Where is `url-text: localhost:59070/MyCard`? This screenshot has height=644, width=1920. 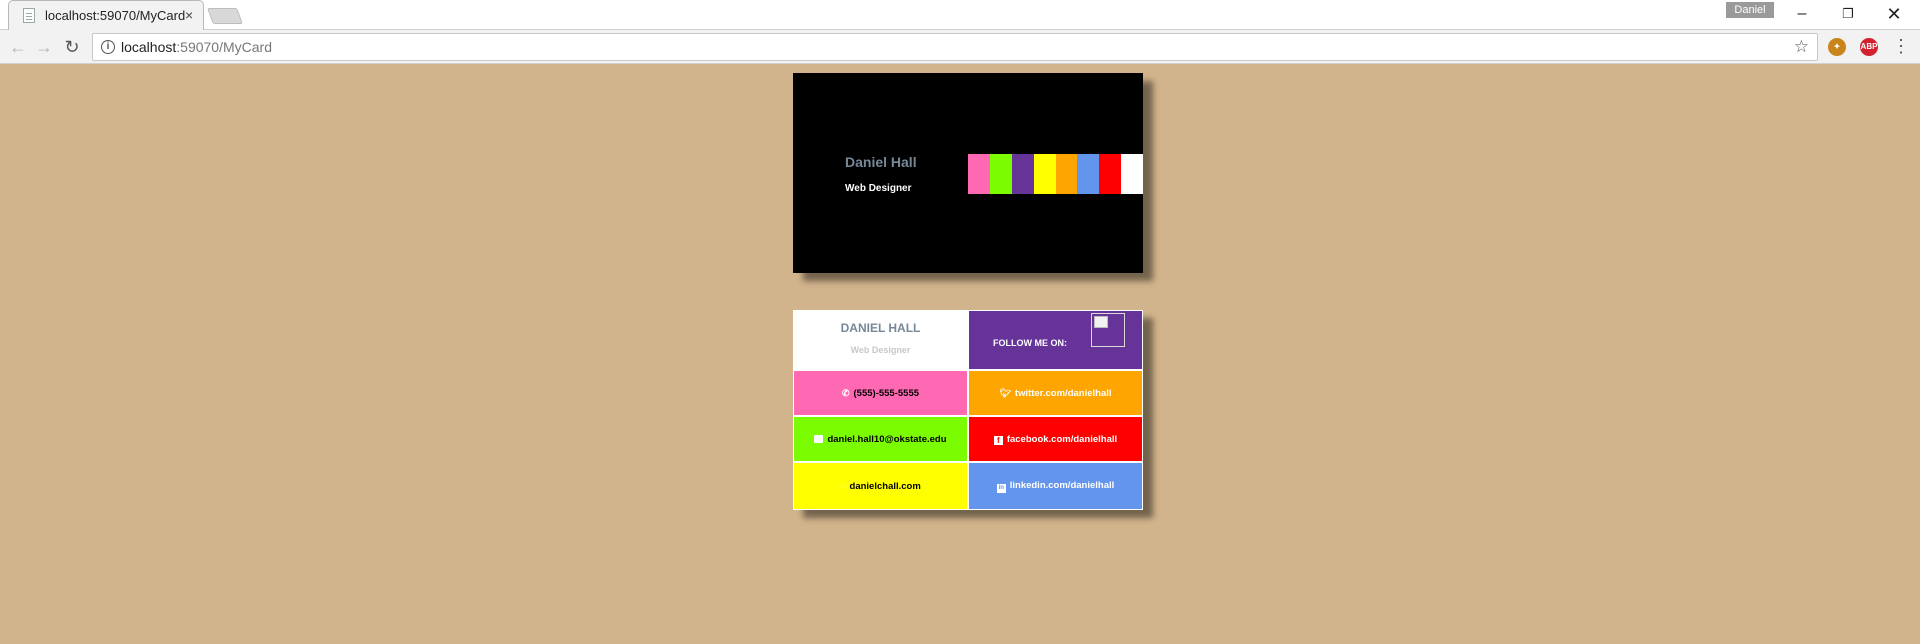
url-text: localhost:59070/MyCard is located at coordinates (196, 47).